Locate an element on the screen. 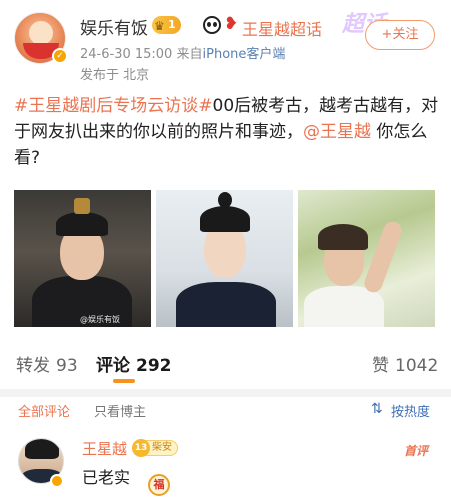 This screenshot has height=500, width=451. hashtag-link: #王星越剧后专场云访谈# is located at coordinates (113, 106).